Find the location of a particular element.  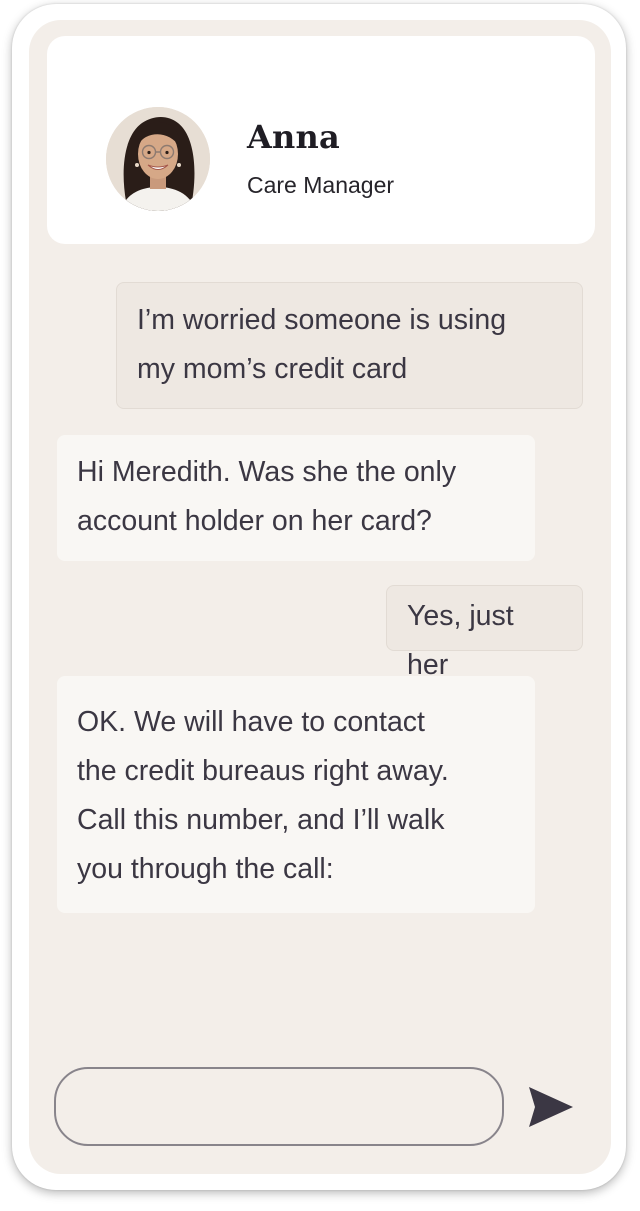

send-button is located at coordinates (551, 1108).